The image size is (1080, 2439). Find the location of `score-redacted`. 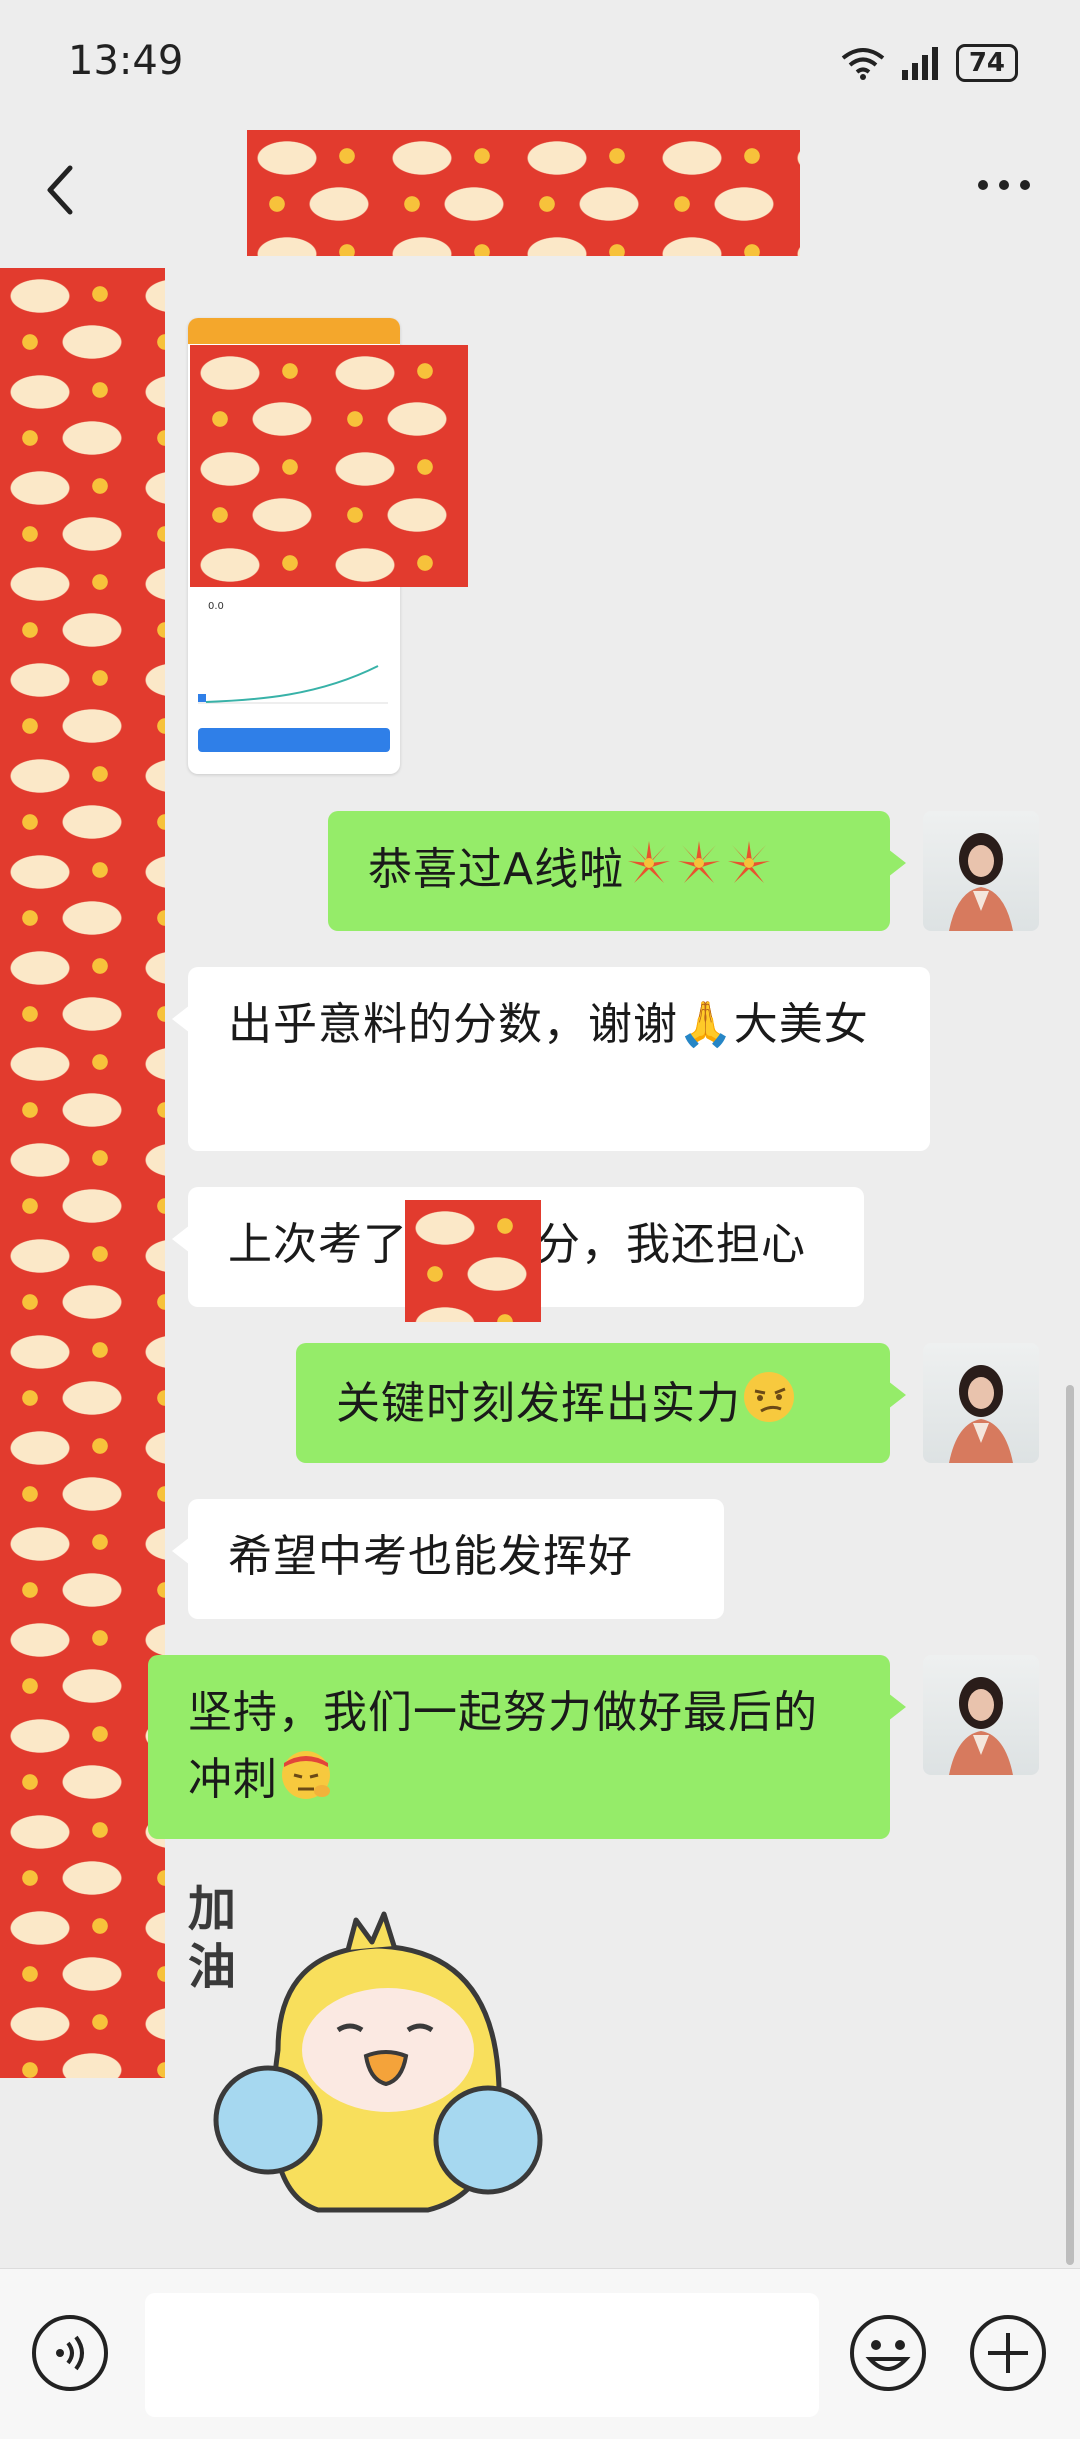

score-redacted is located at coordinates (473, 1261).